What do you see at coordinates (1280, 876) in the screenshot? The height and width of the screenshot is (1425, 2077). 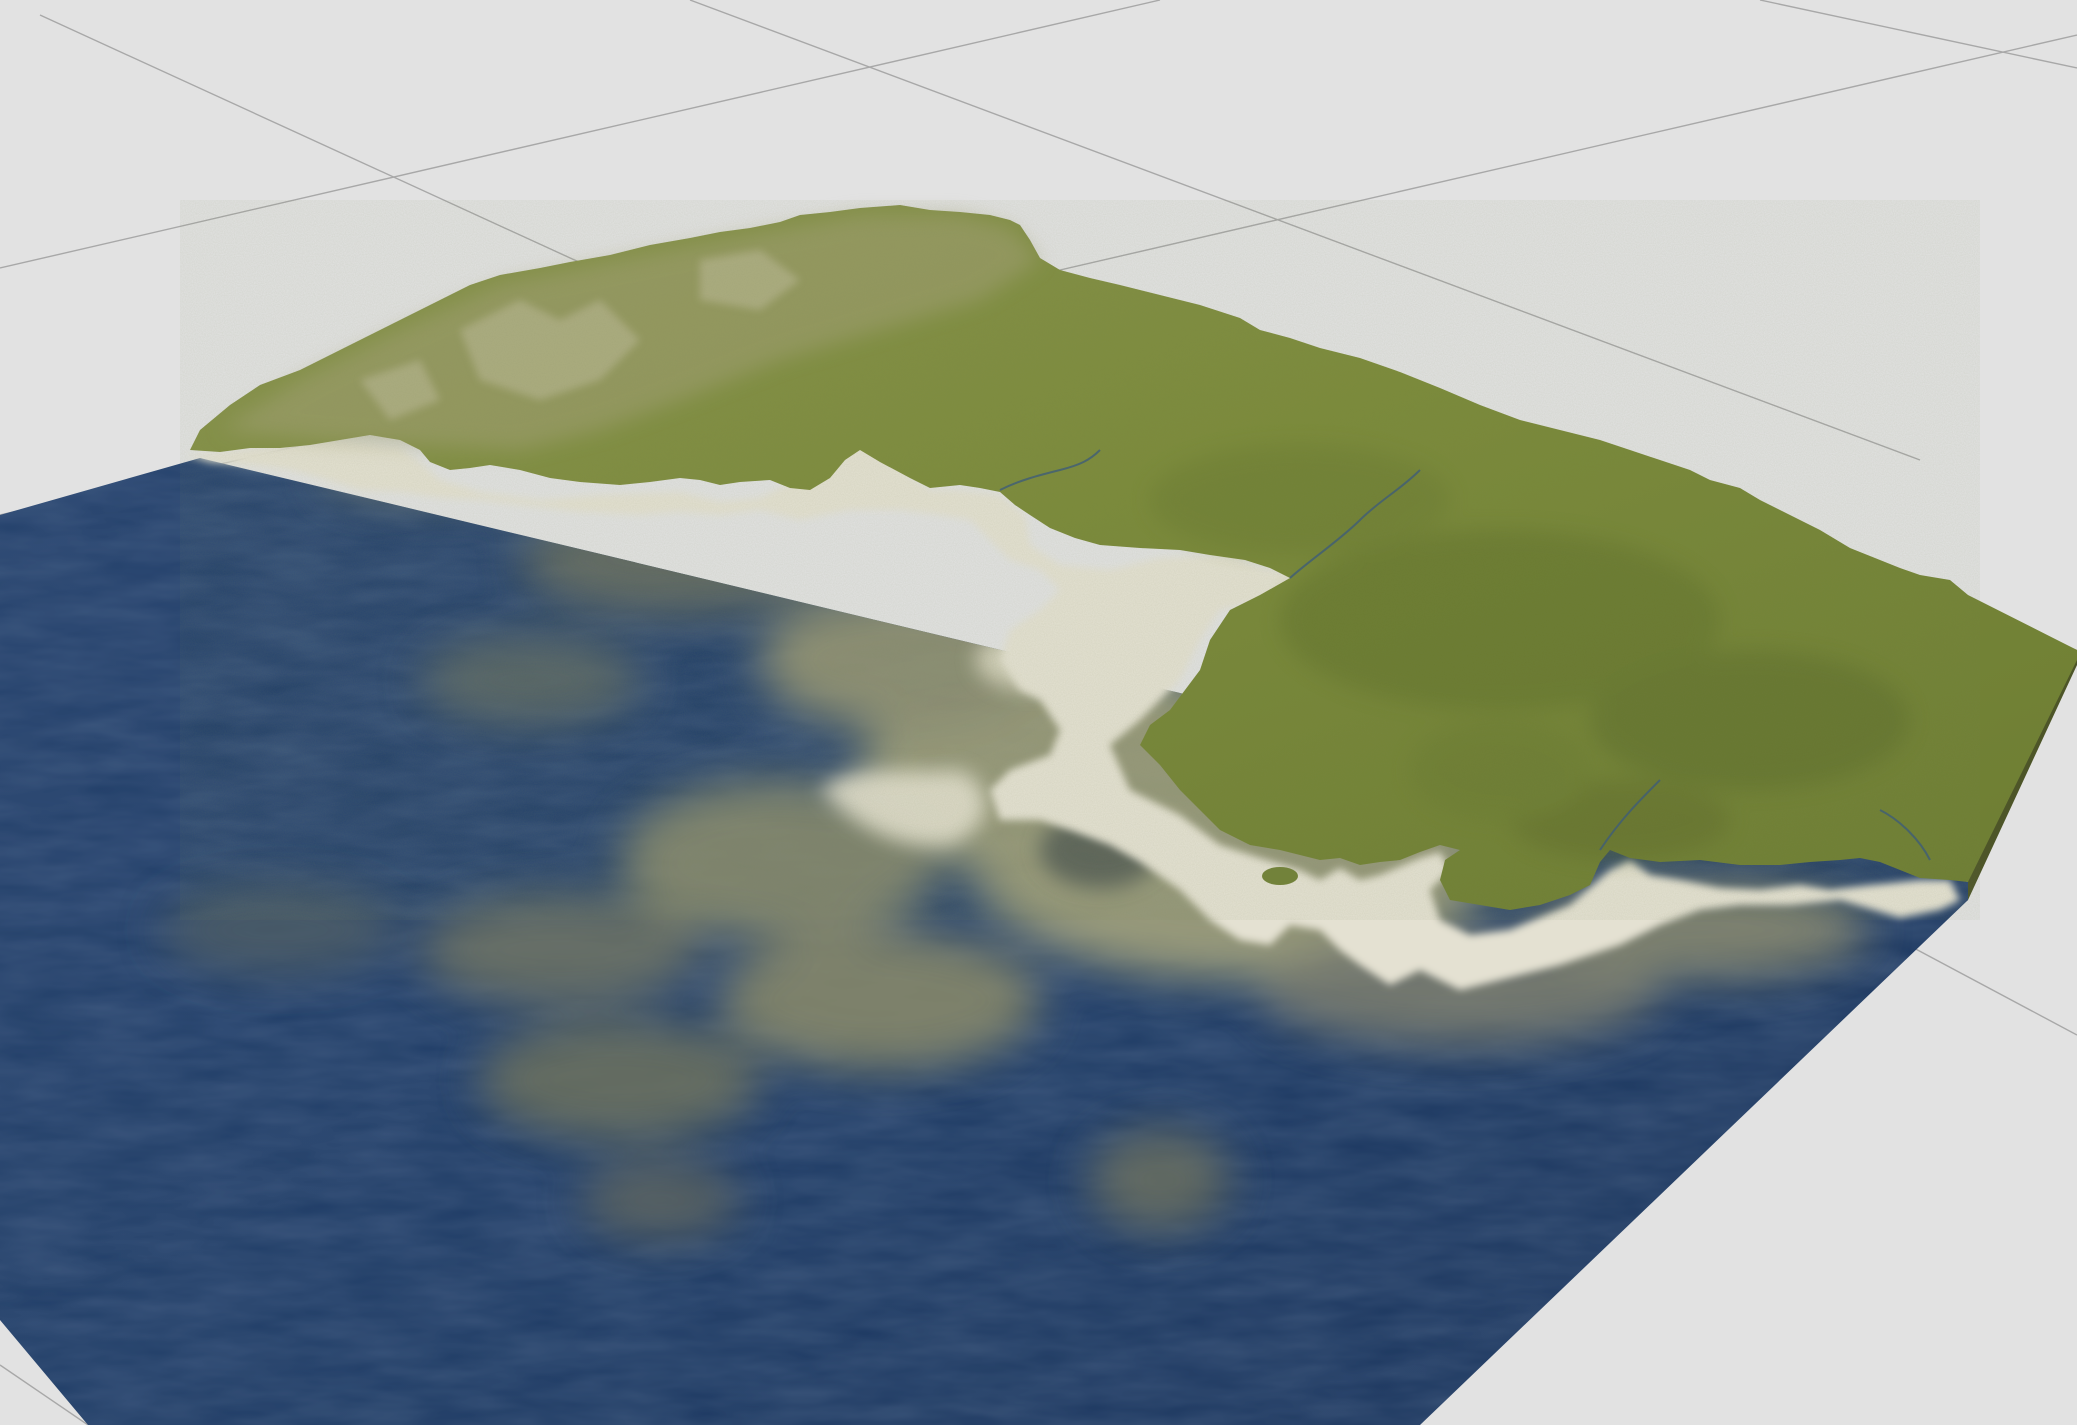 I see `islet` at bounding box center [1280, 876].